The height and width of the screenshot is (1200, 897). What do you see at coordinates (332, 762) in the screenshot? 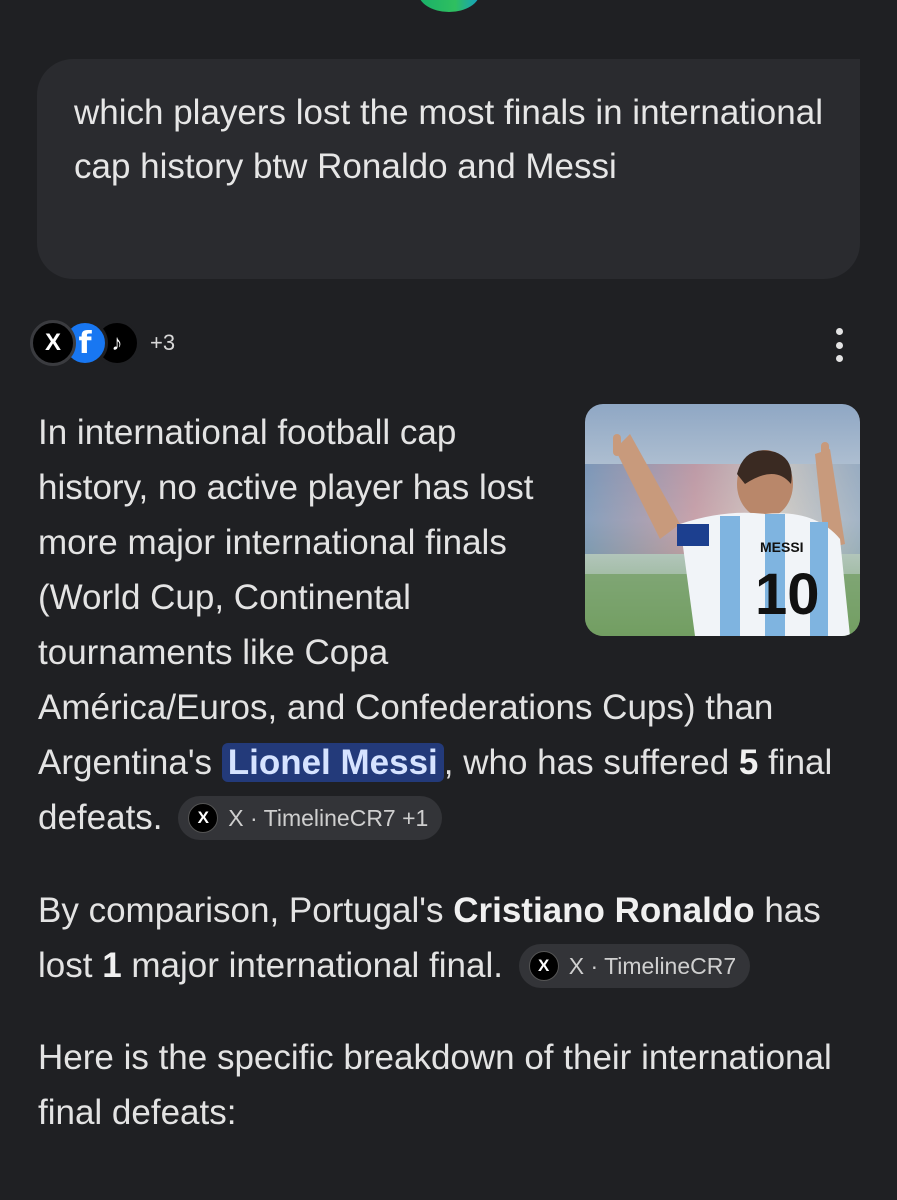
I see `lionel-messi-entity-link: Lionel Messi` at bounding box center [332, 762].